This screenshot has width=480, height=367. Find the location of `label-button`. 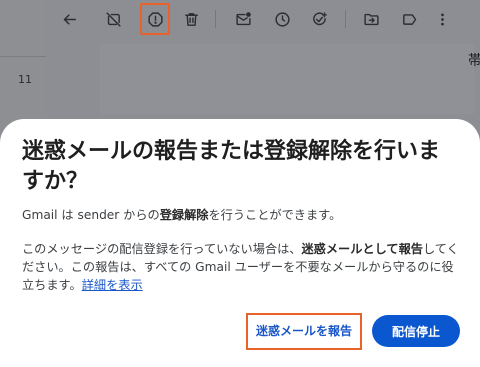

label-button is located at coordinates (409, 19).